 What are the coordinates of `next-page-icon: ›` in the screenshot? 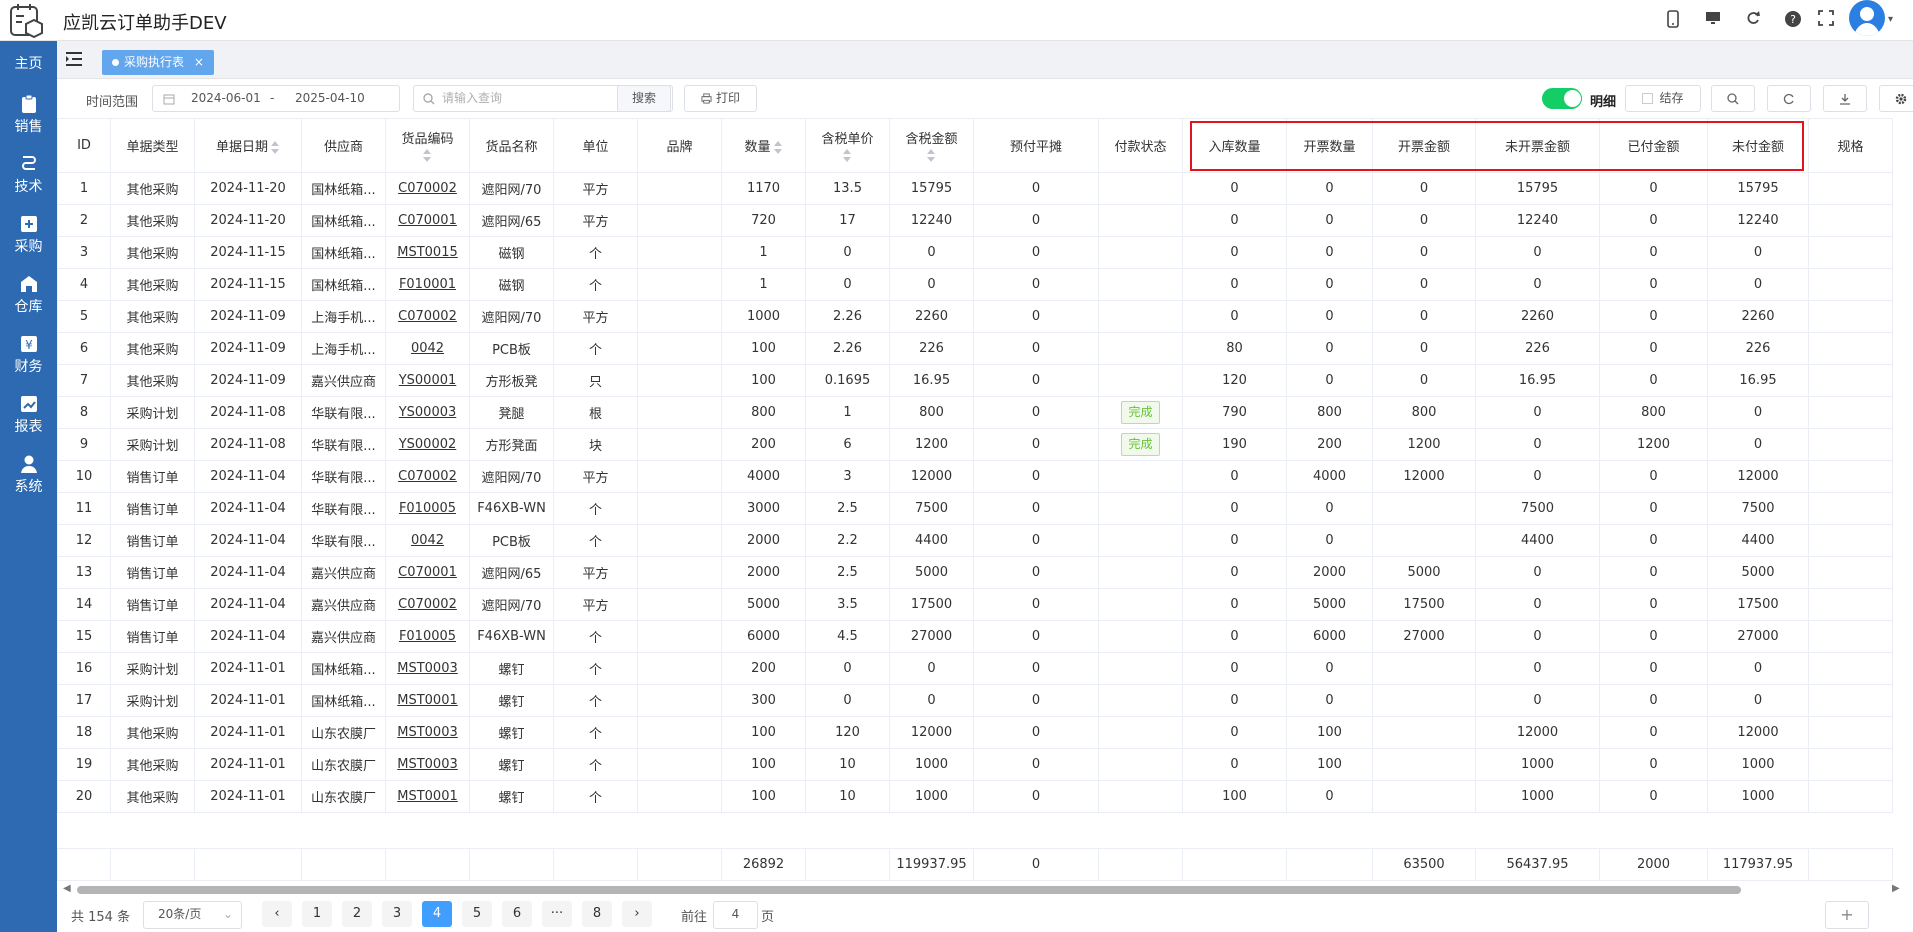 It's located at (637, 914).